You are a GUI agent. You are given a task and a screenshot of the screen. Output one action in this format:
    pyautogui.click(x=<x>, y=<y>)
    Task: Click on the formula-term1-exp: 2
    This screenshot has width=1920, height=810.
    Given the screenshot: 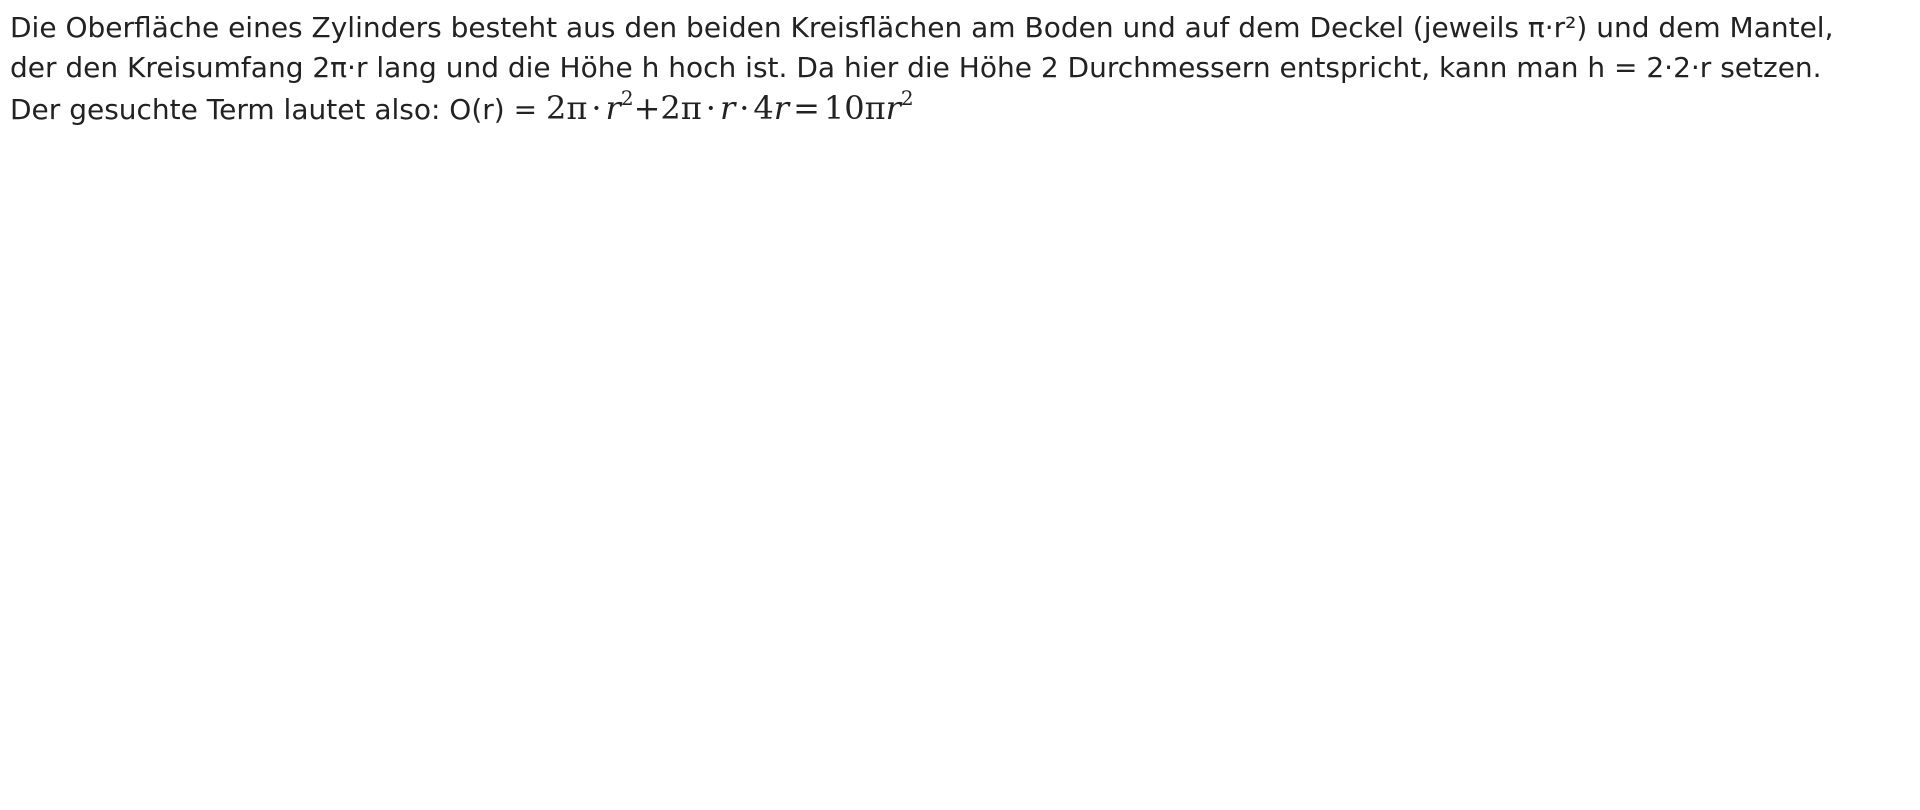 What is the action you would take?
    pyautogui.click(x=627, y=98)
    